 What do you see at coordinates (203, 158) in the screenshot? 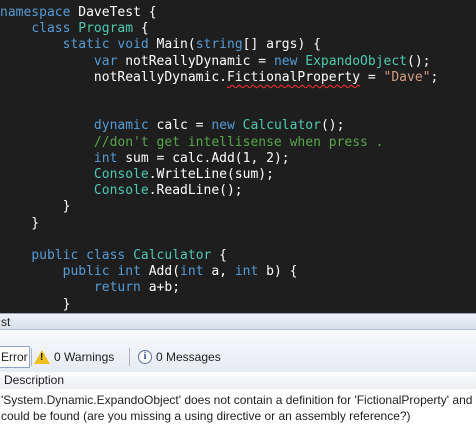
I see `code-token: sum = calc.Add(1, 2);` at bounding box center [203, 158].